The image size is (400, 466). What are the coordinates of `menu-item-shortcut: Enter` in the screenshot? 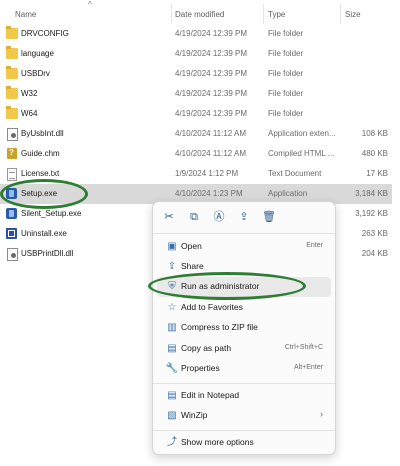 It's located at (314, 245).